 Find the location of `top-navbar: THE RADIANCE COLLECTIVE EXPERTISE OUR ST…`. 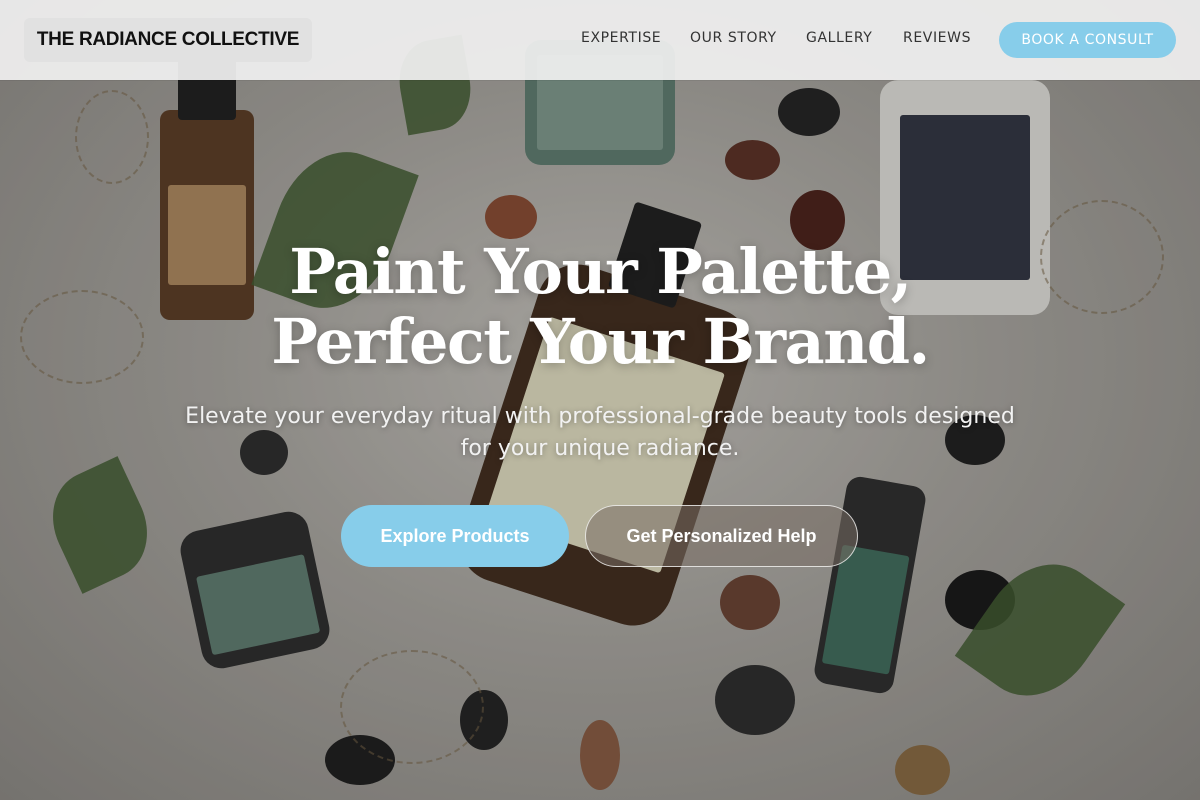

top-navbar: THE RADIANCE COLLECTIVE EXPERTISE OUR ST… is located at coordinates (600, 40).